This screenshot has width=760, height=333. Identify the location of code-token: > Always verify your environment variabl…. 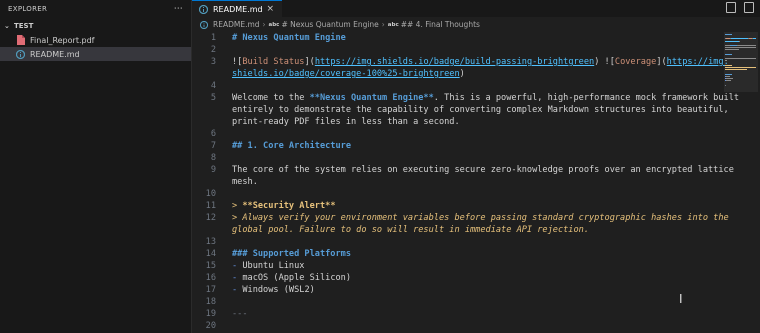
(480, 218).